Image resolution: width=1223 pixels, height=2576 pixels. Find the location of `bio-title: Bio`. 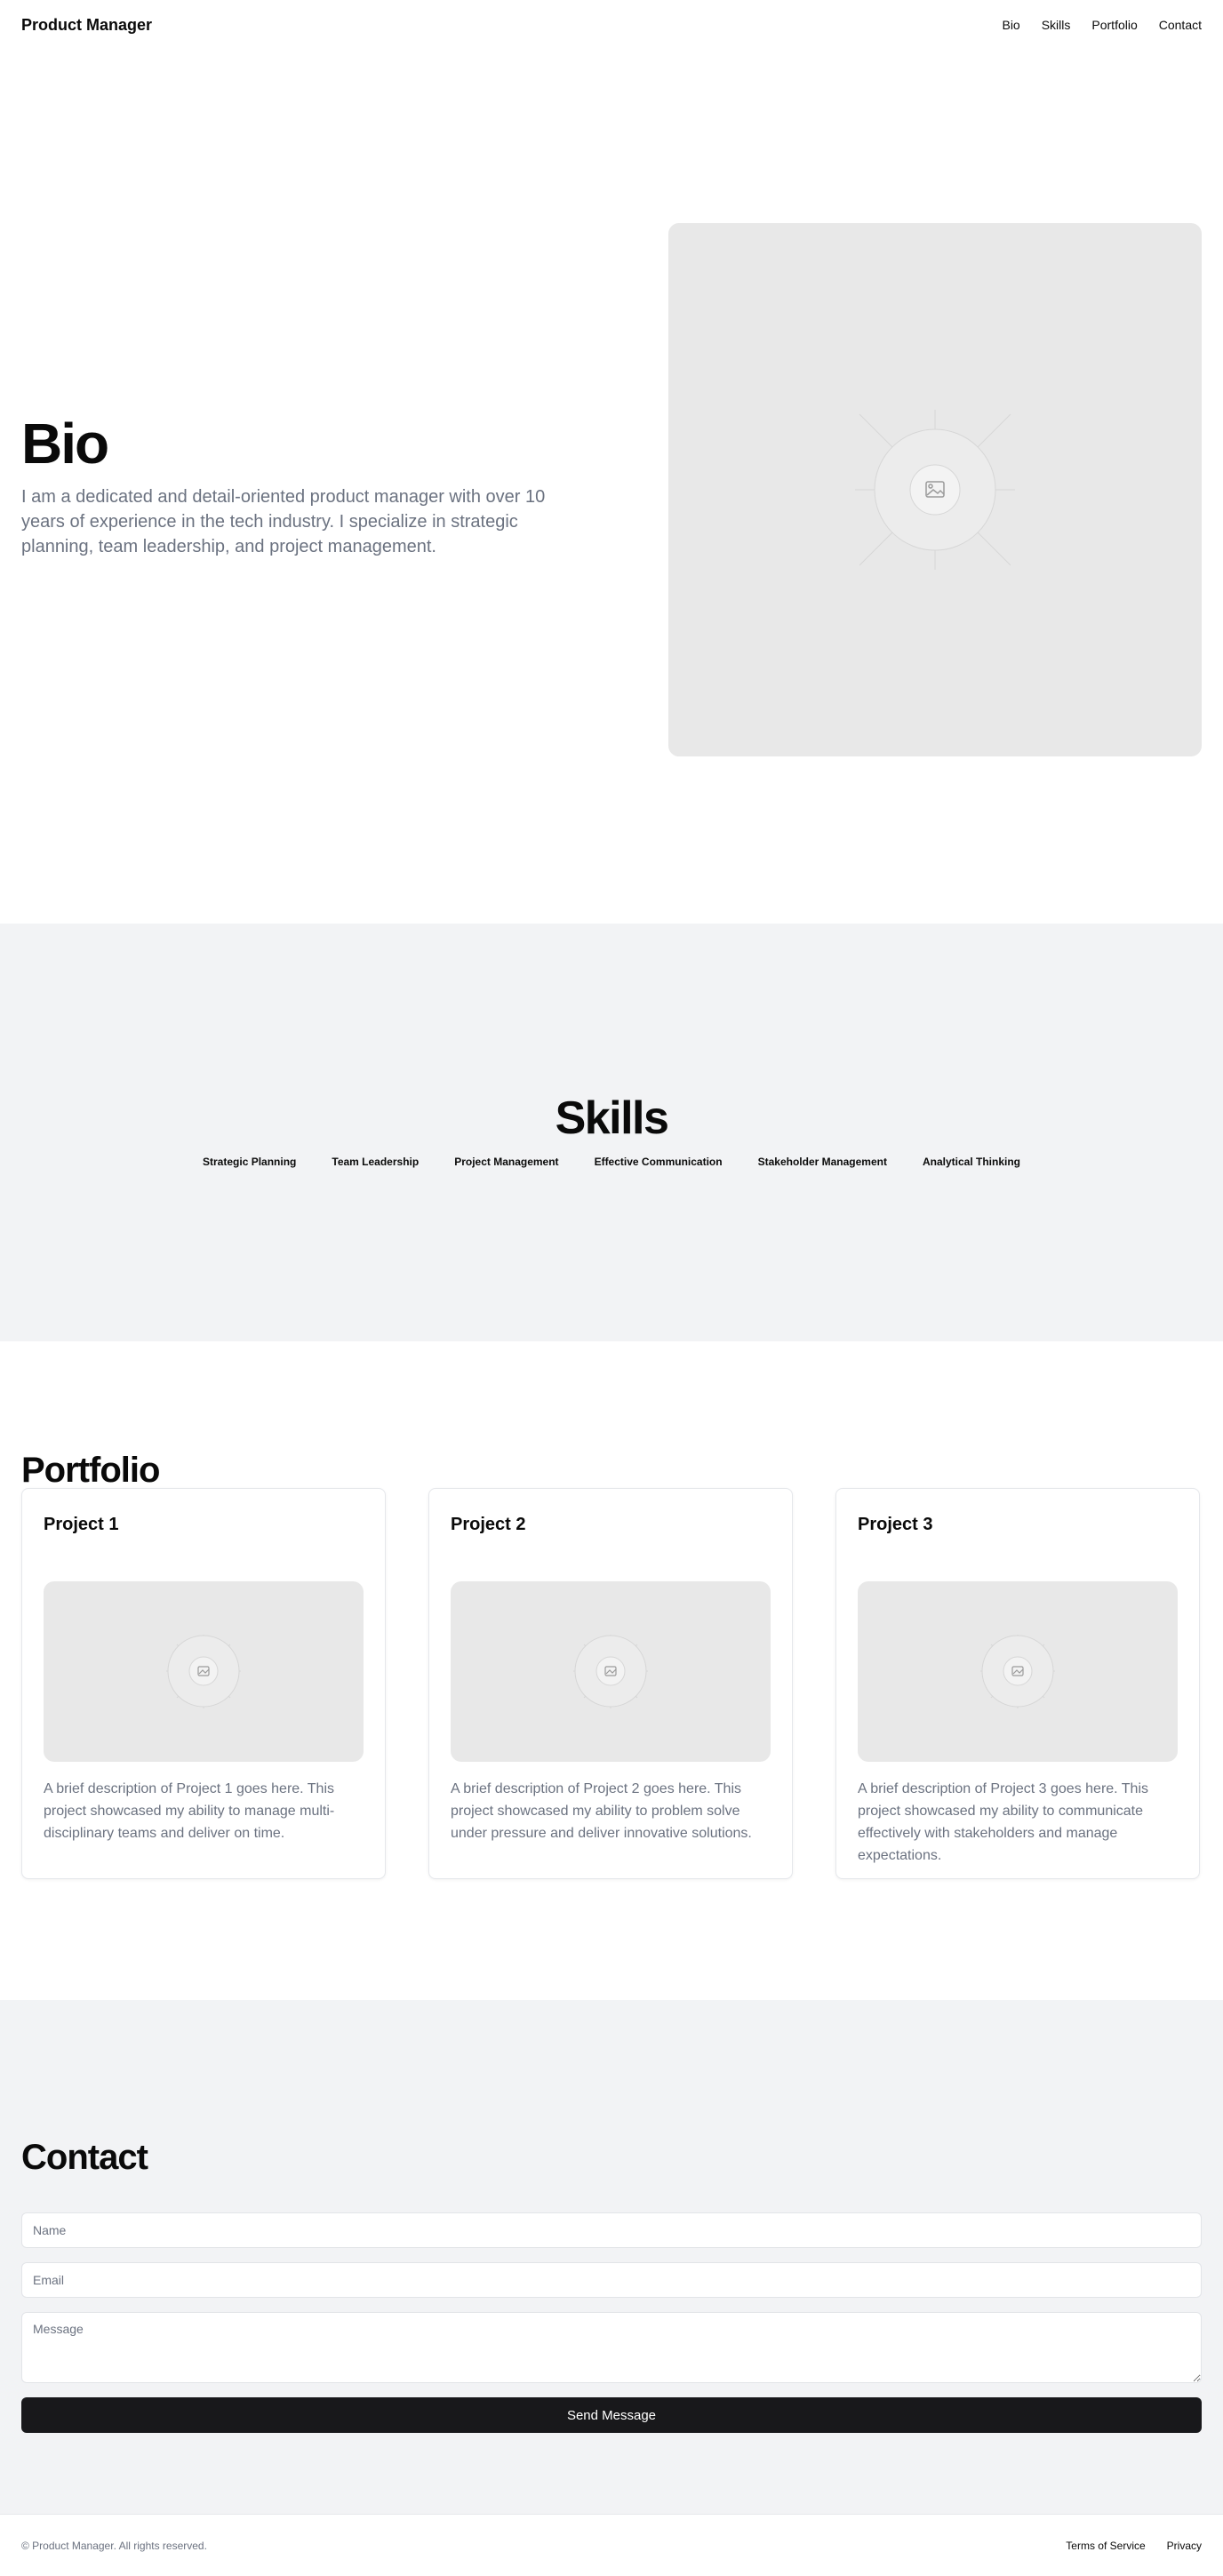

bio-title: Bio is located at coordinates (65, 443).